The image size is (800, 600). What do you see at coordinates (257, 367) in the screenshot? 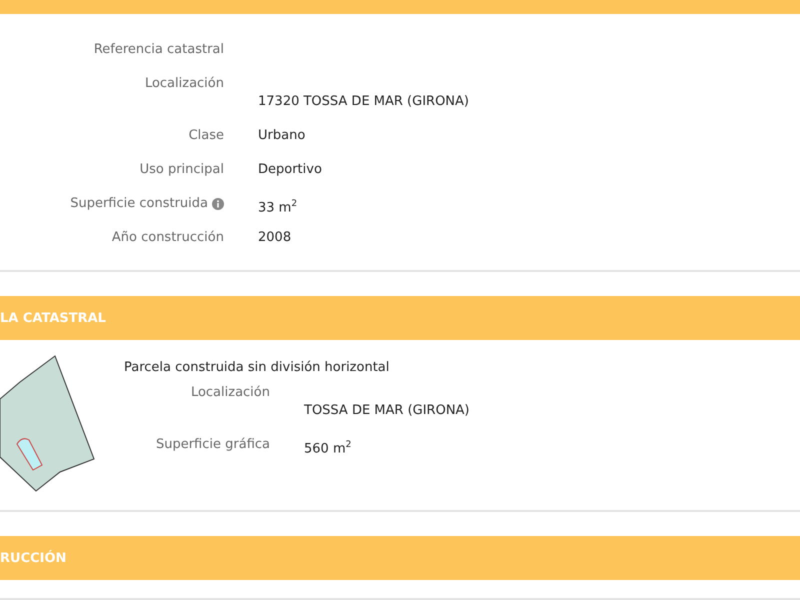
I see `parcel-subtitle: Parcela construida sin división horizontal` at bounding box center [257, 367].